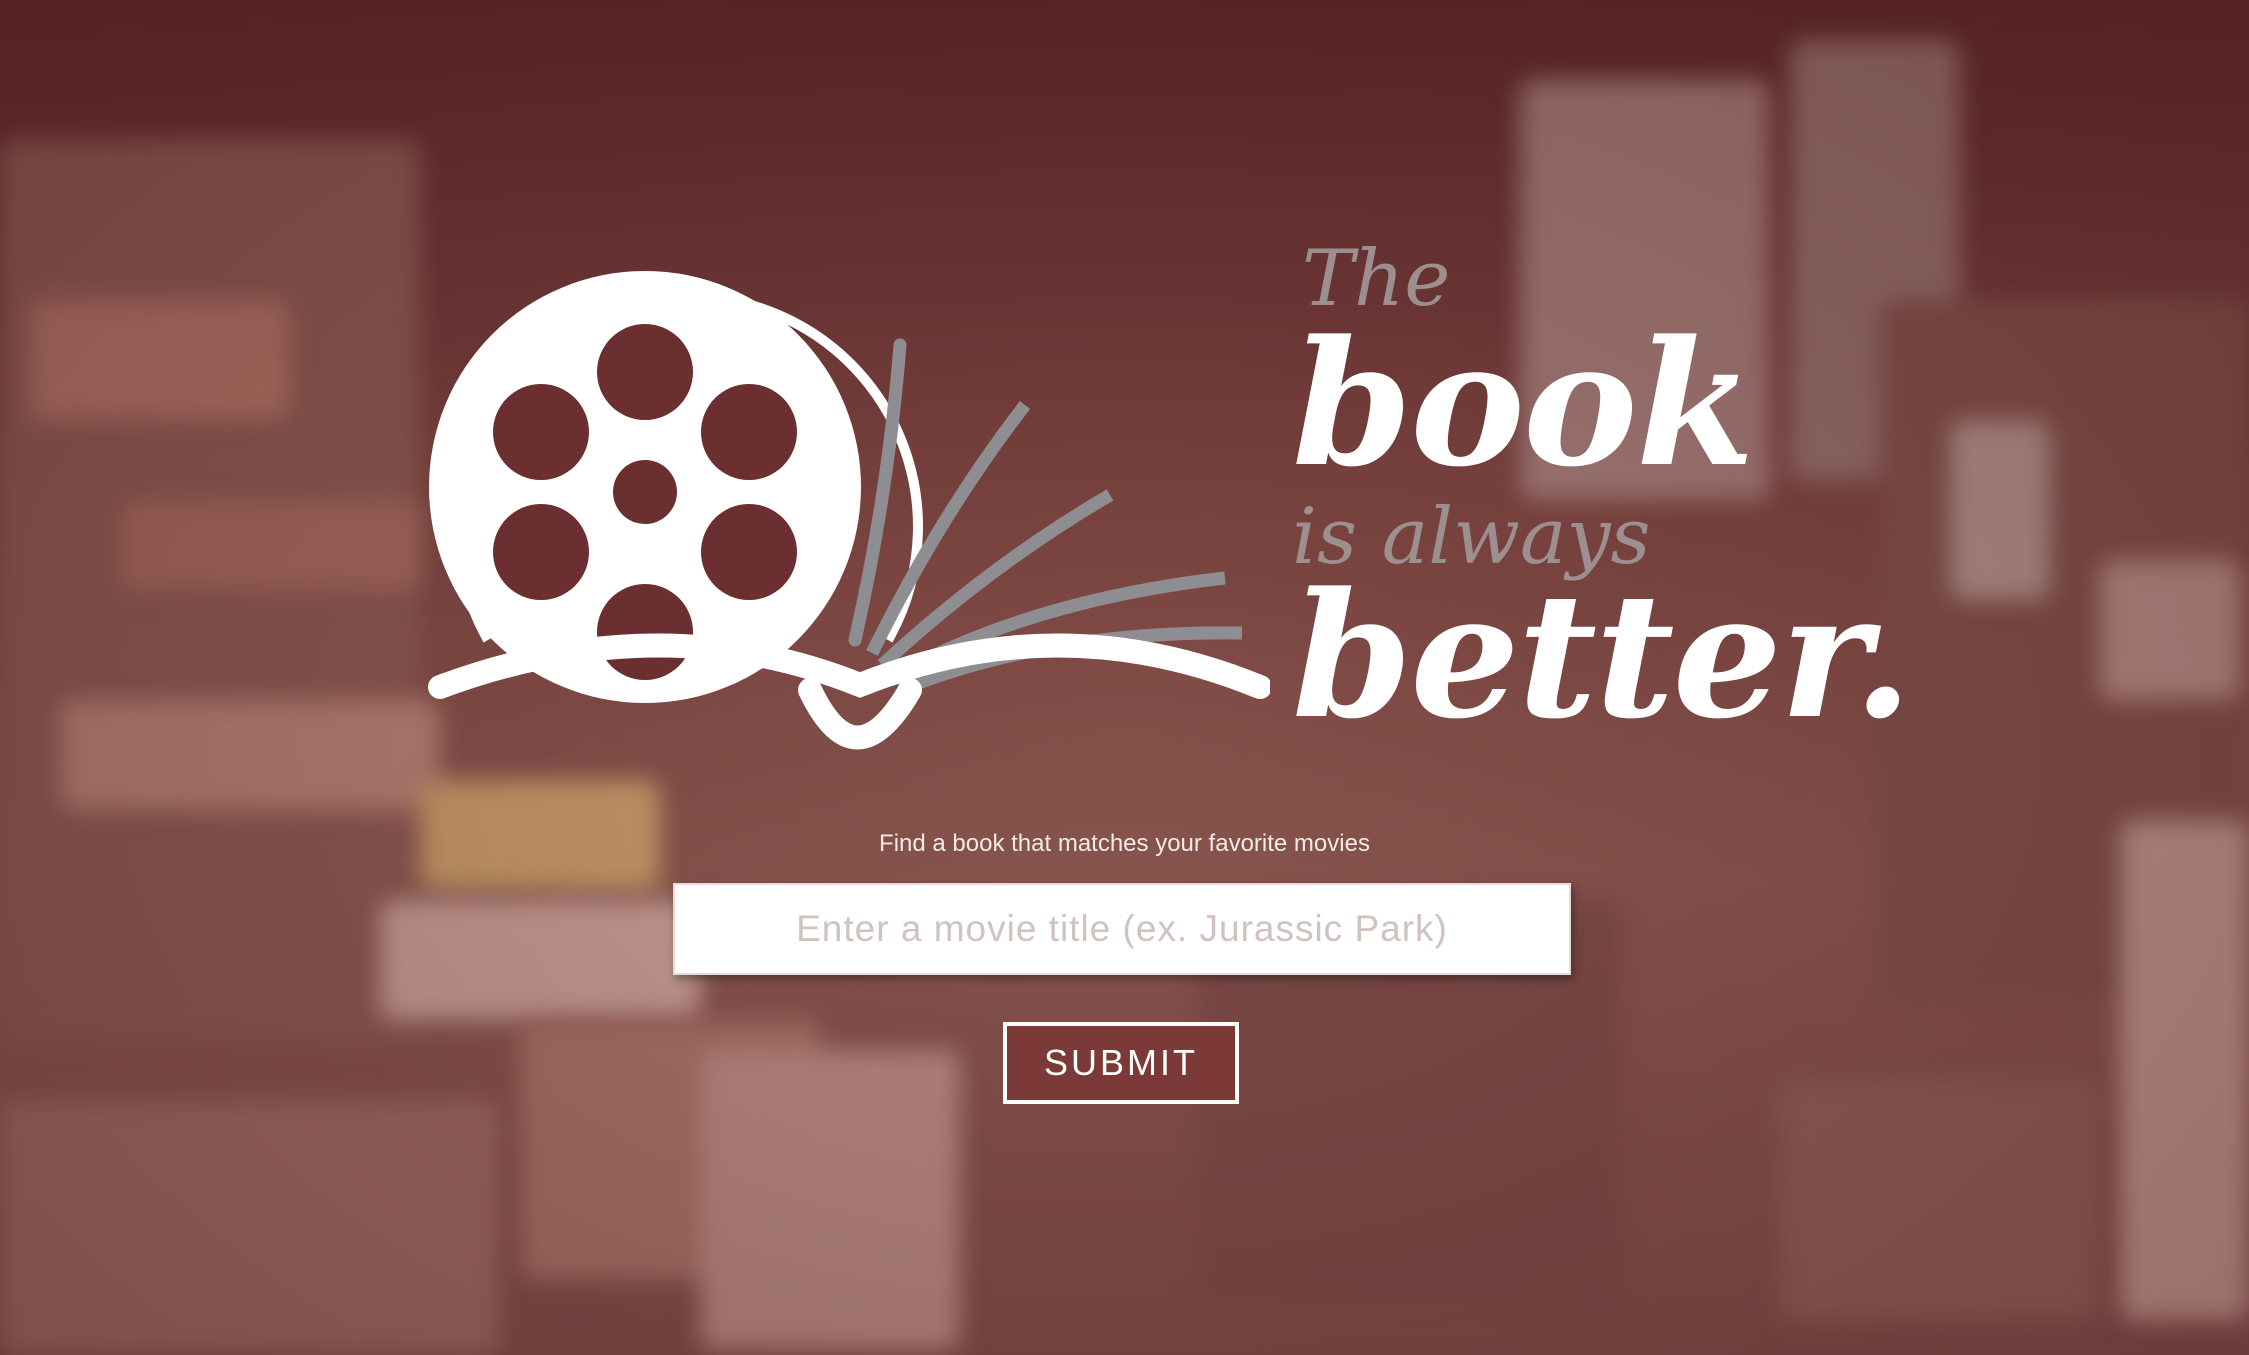  Describe the element at coordinates (1122, 929) in the screenshot. I see `movie-title-input` at that location.